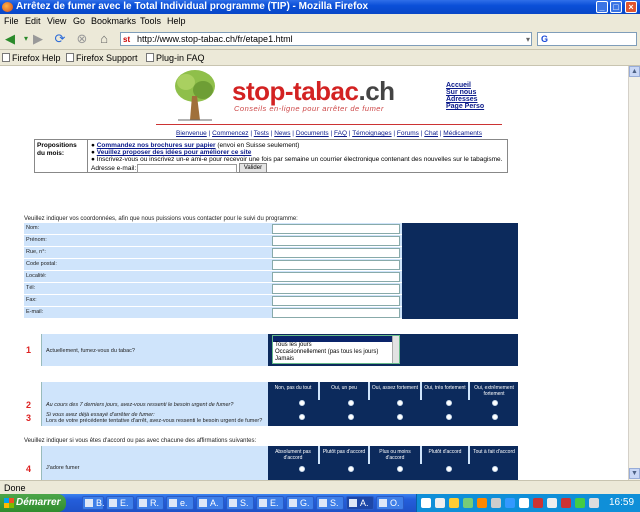 The image size is (640, 512). I want to click on listbox-scrollbar, so click(395, 349).